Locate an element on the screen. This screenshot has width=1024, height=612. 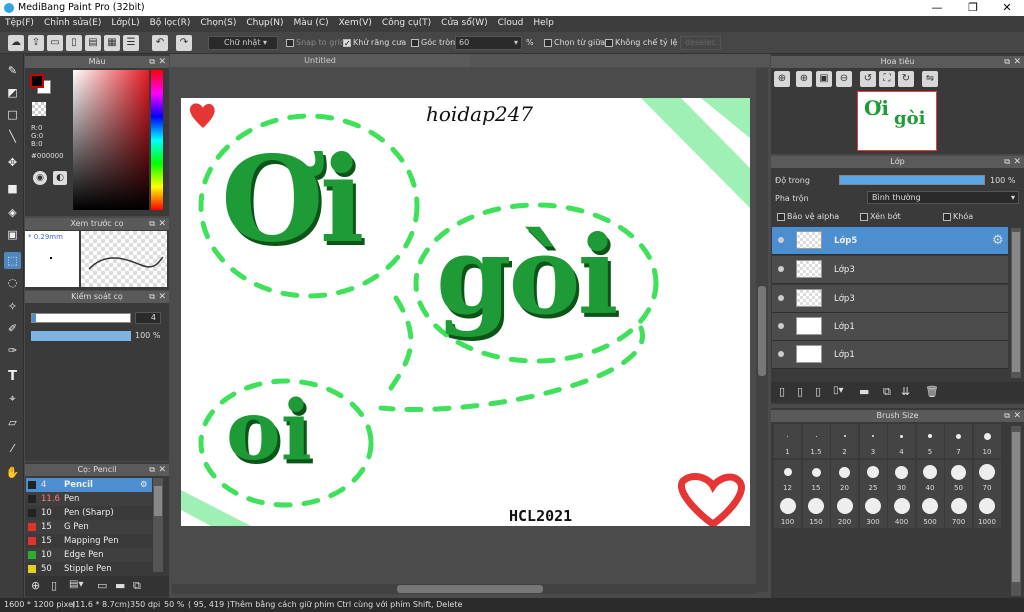
clip-checkbox: Xén bớt is located at coordinates (880, 216).